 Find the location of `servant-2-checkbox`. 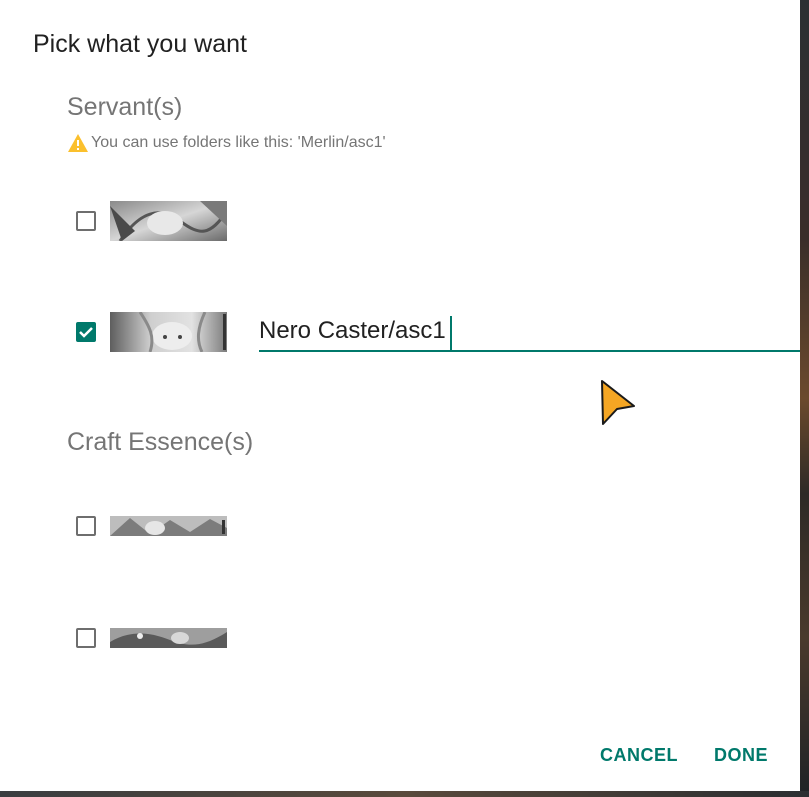

servant-2-checkbox is located at coordinates (86, 332).